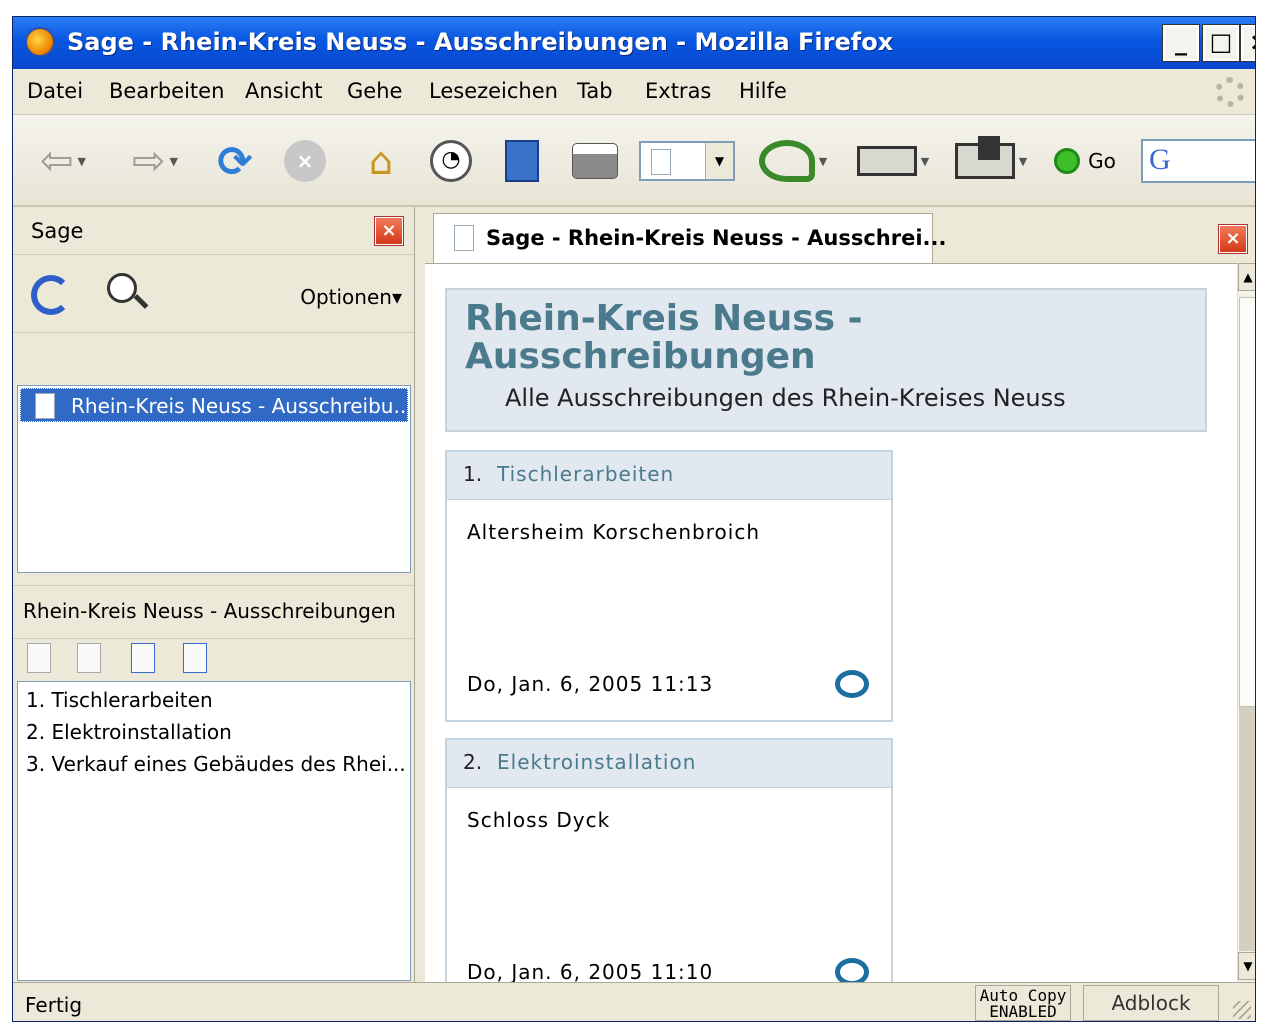 The image size is (1263, 1026). Describe the element at coordinates (596, 762) in the screenshot. I see `item-title-link: Elektroinstallation` at that location.